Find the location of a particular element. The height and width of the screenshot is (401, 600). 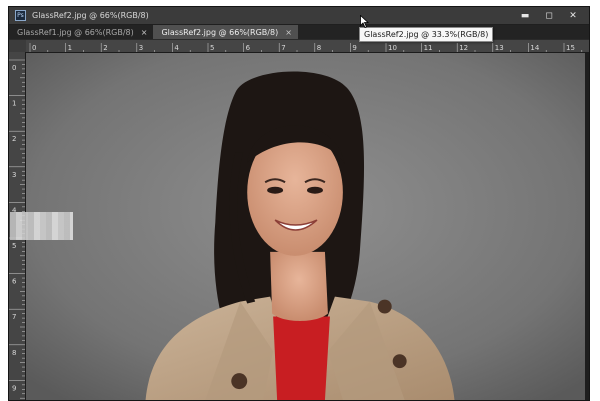

ruler-origin is located at coordinates (17, 46).